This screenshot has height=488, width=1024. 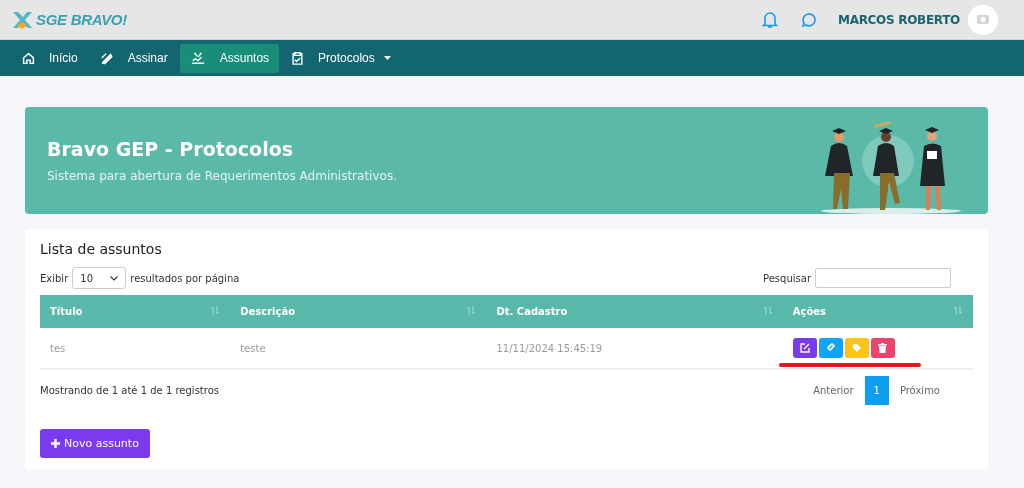 I want to click on plus-icon, so click(x=55, y=443).